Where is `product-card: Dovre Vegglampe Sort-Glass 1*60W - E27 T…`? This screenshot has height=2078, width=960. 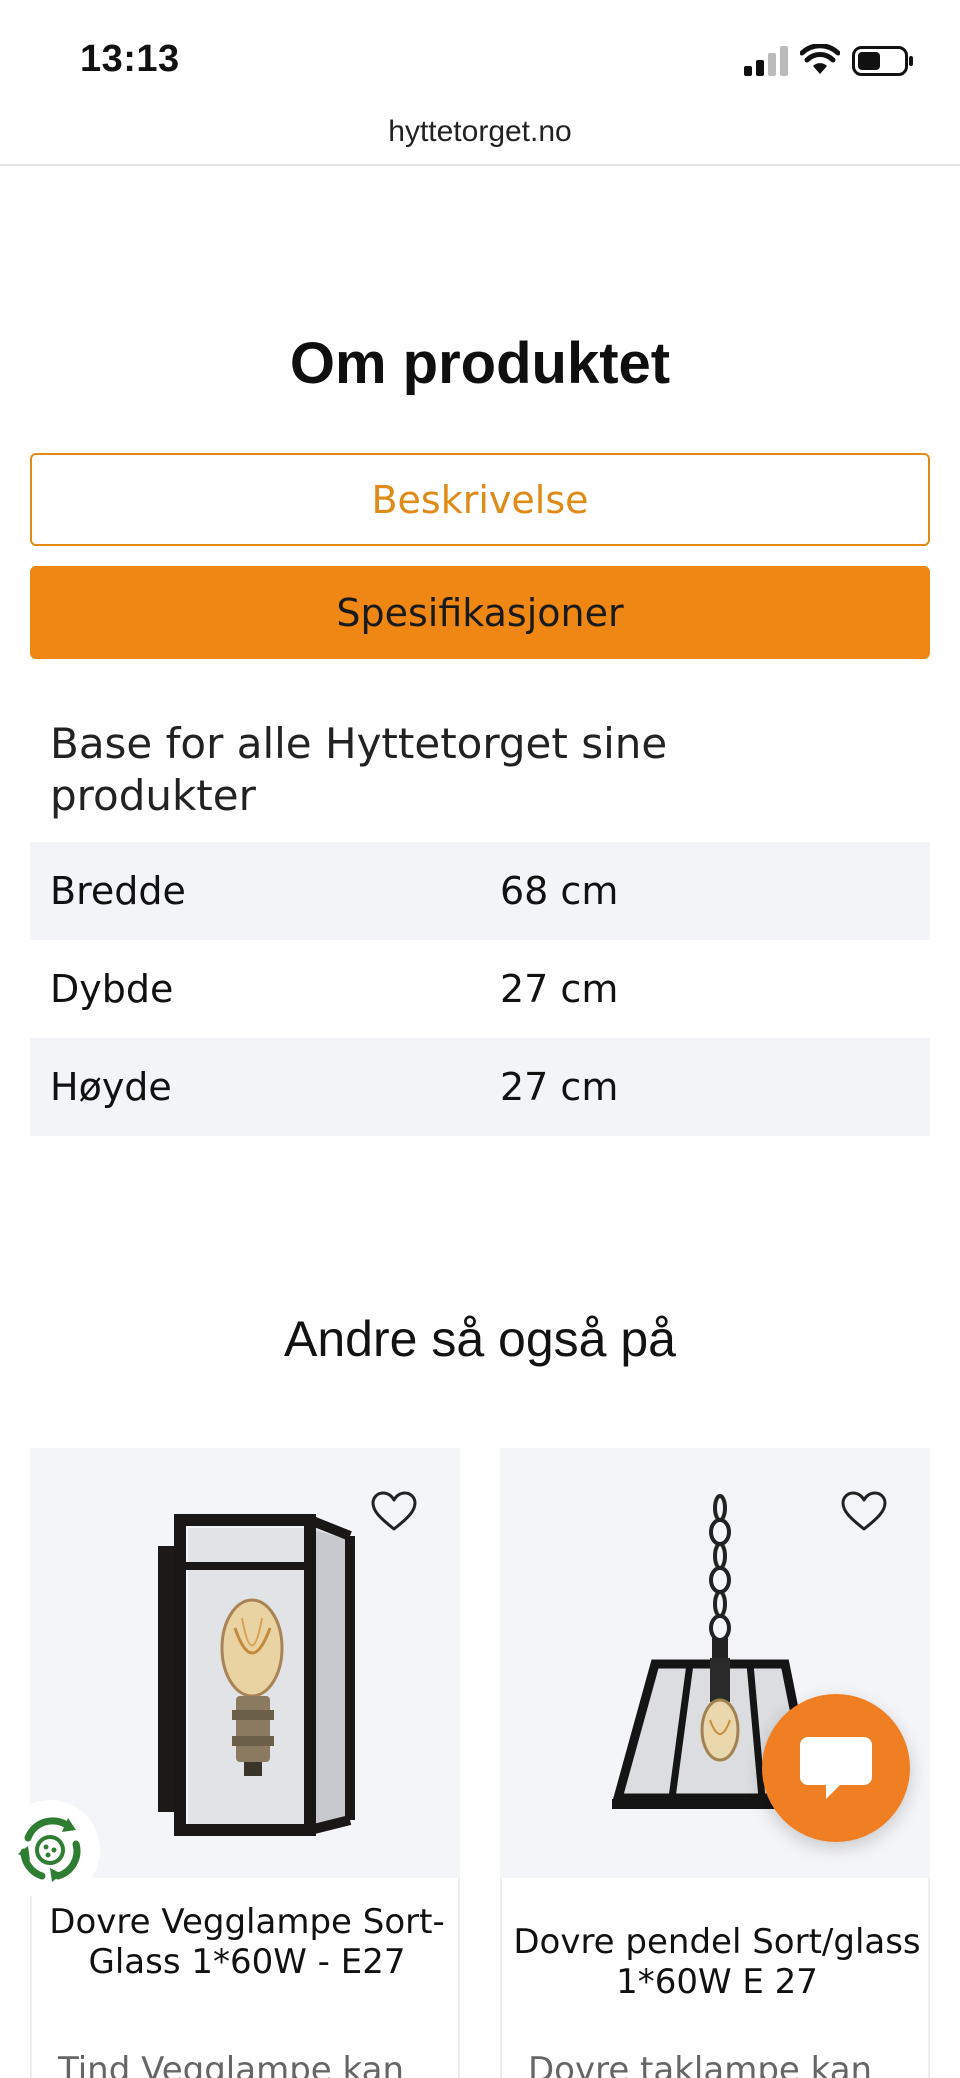
product-card: Dovre Vegglampe Sort-Glass 1*60W - E27 T… is located at coordinates (245, 1763).